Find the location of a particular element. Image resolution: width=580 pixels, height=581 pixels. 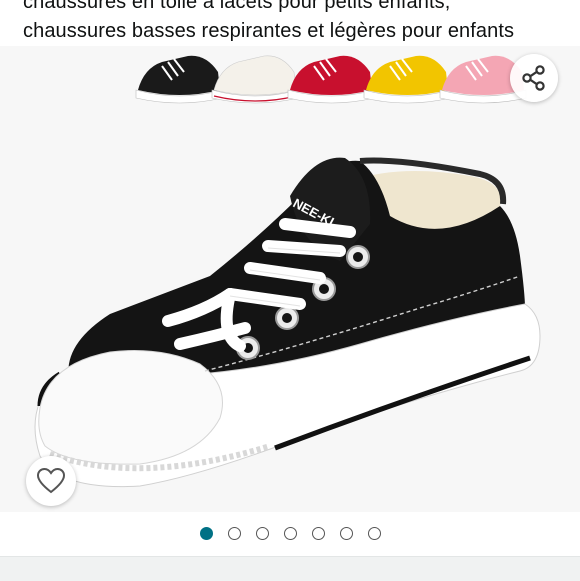

color-variants-strip is located at coordinates (331, 79).